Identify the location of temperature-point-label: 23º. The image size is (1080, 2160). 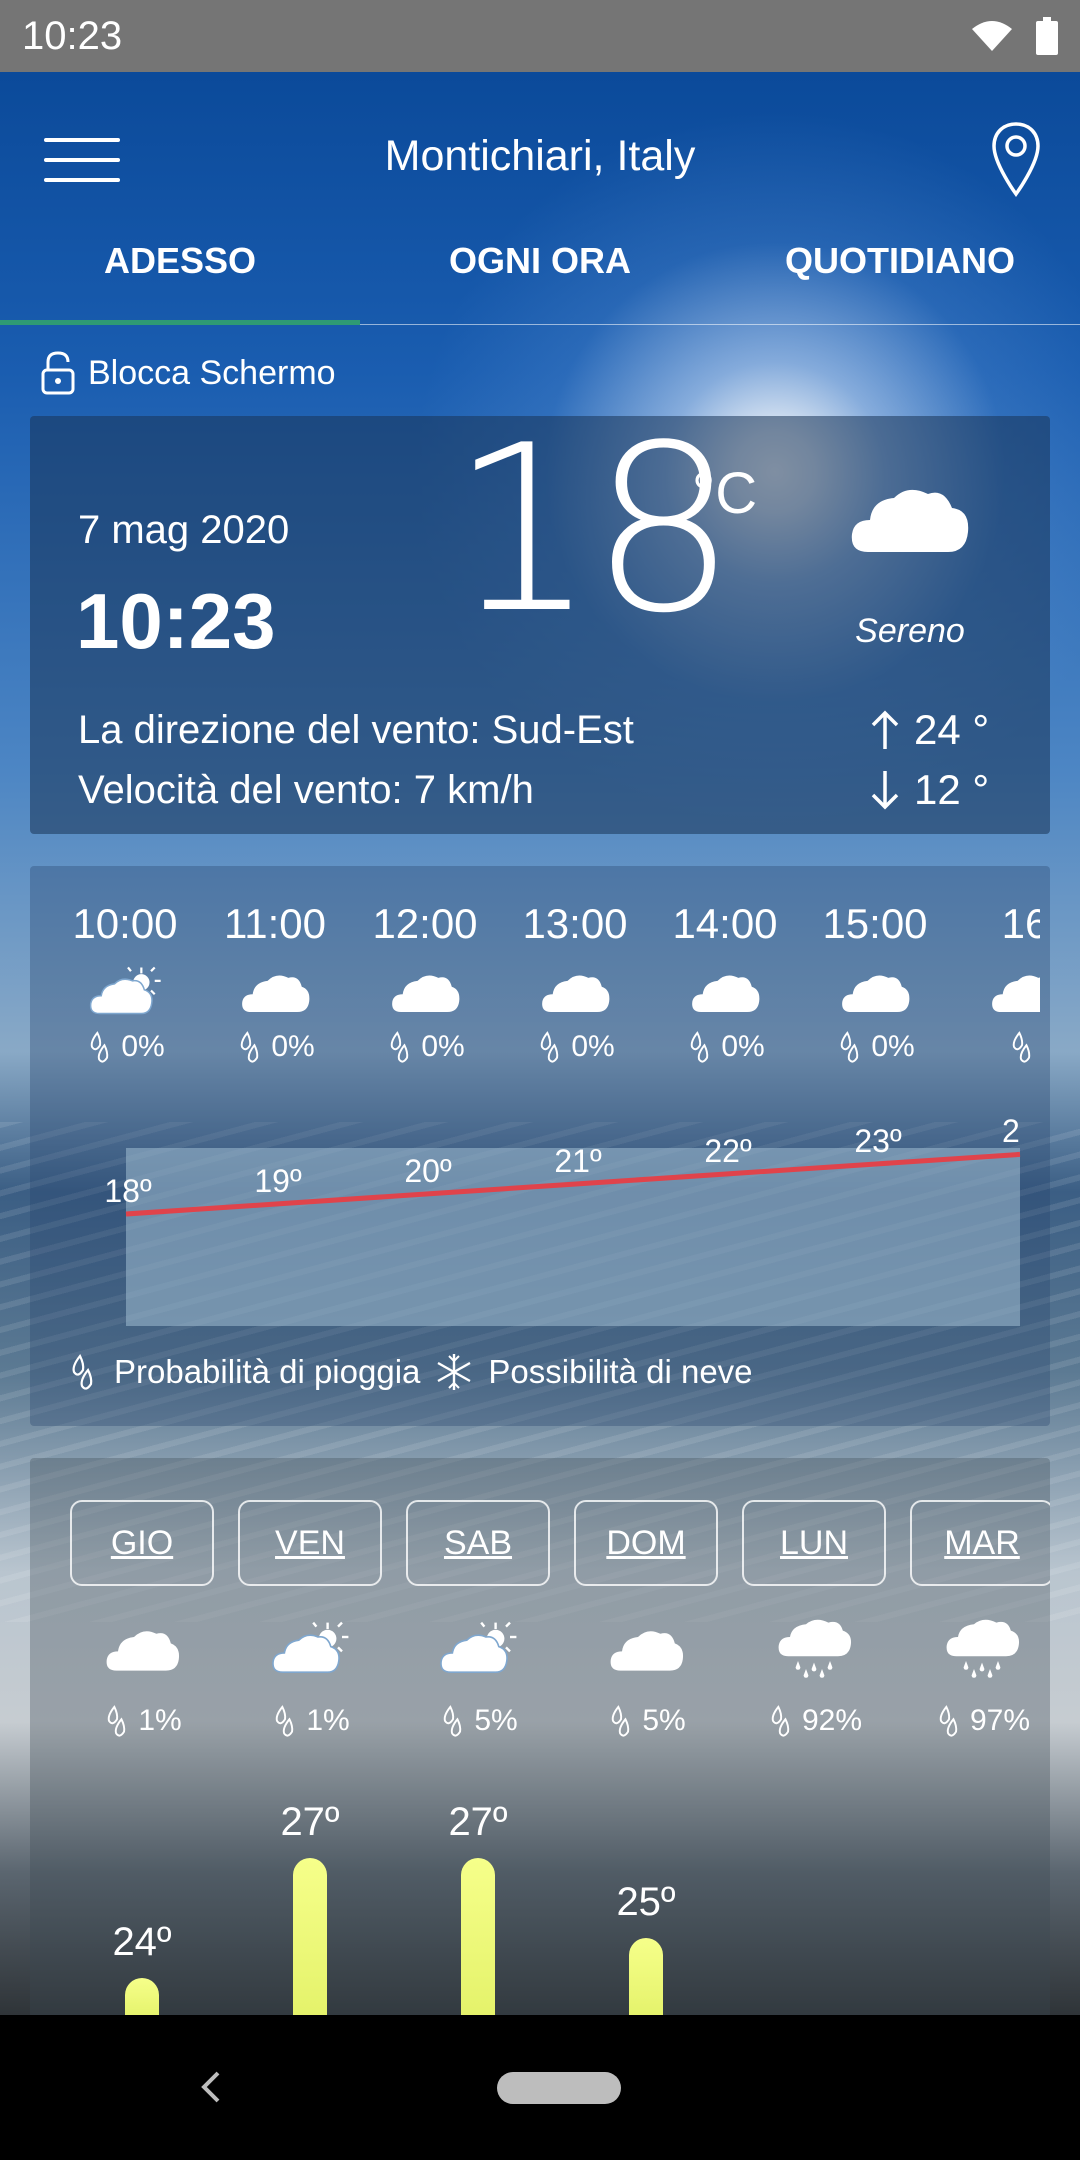
(878, 1141).